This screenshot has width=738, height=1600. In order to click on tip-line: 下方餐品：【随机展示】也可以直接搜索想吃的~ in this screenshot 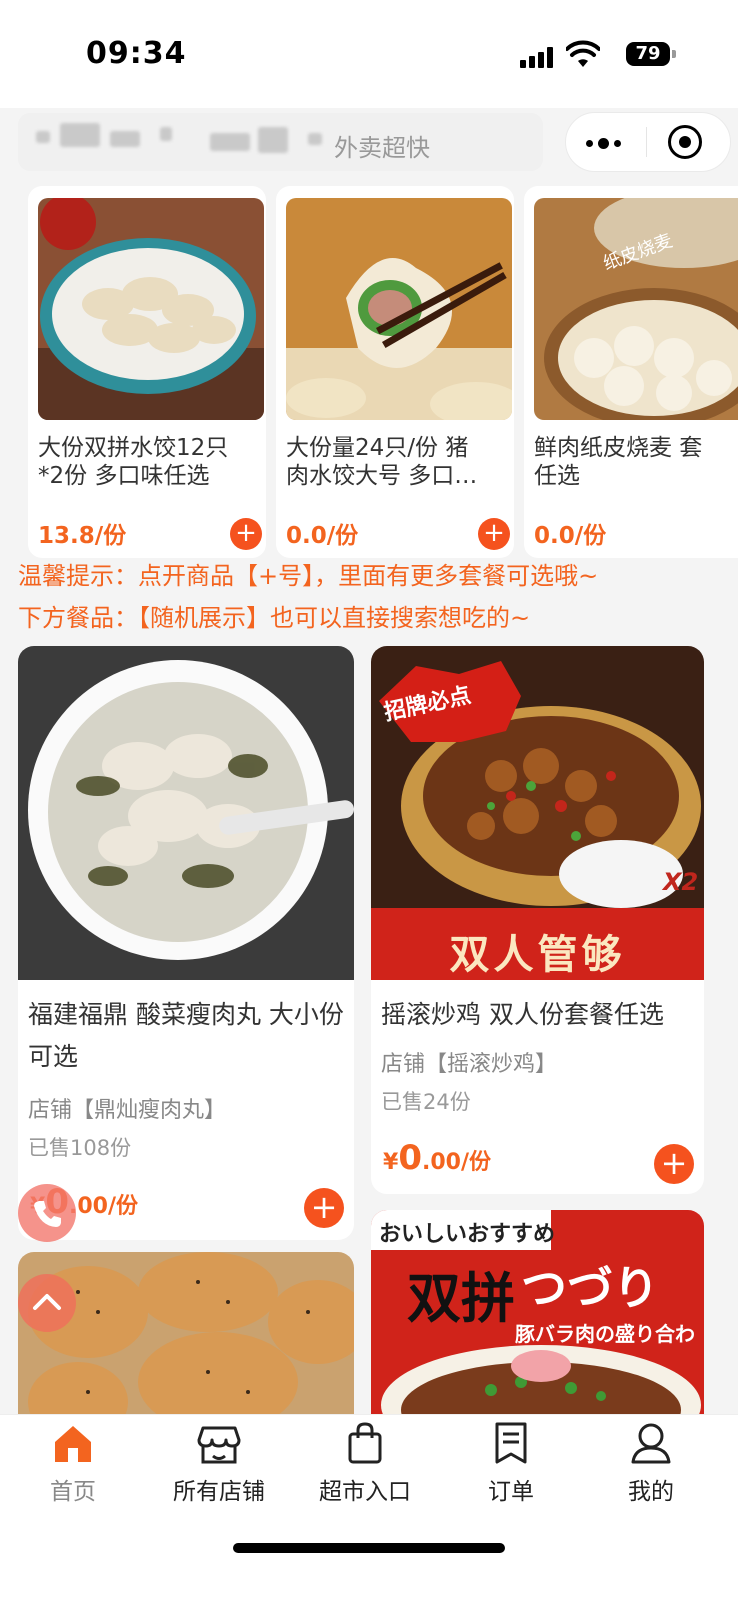, I will do `click(274, 618)`.